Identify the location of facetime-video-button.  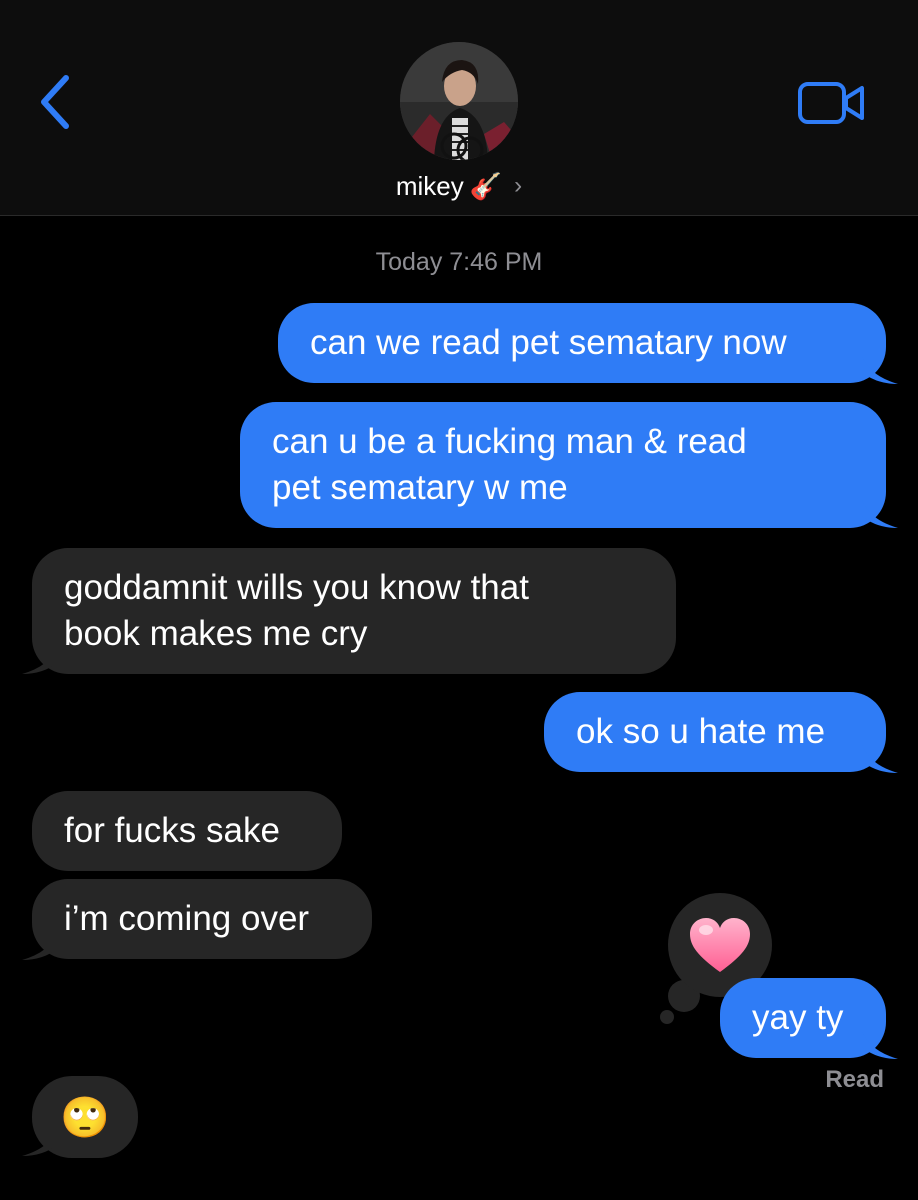
(832, 103).